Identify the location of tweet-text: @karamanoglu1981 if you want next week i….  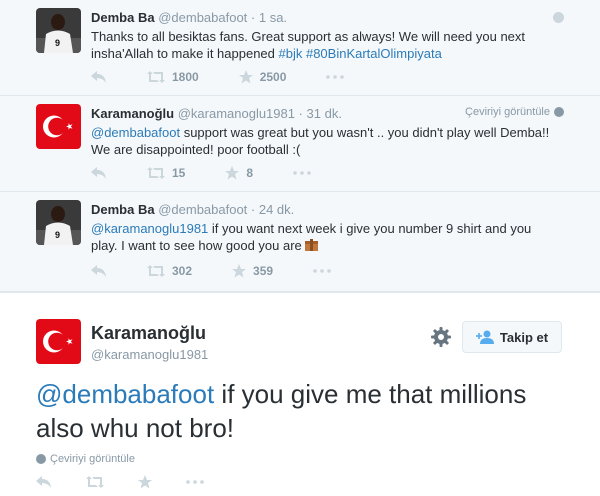
(326, 237).